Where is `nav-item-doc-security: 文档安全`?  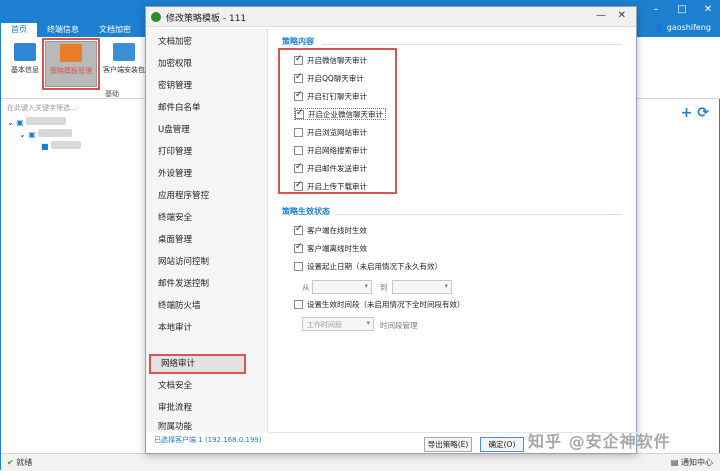 nav-item-doc-security: 文档安全 is located at coordinates (207, 386).